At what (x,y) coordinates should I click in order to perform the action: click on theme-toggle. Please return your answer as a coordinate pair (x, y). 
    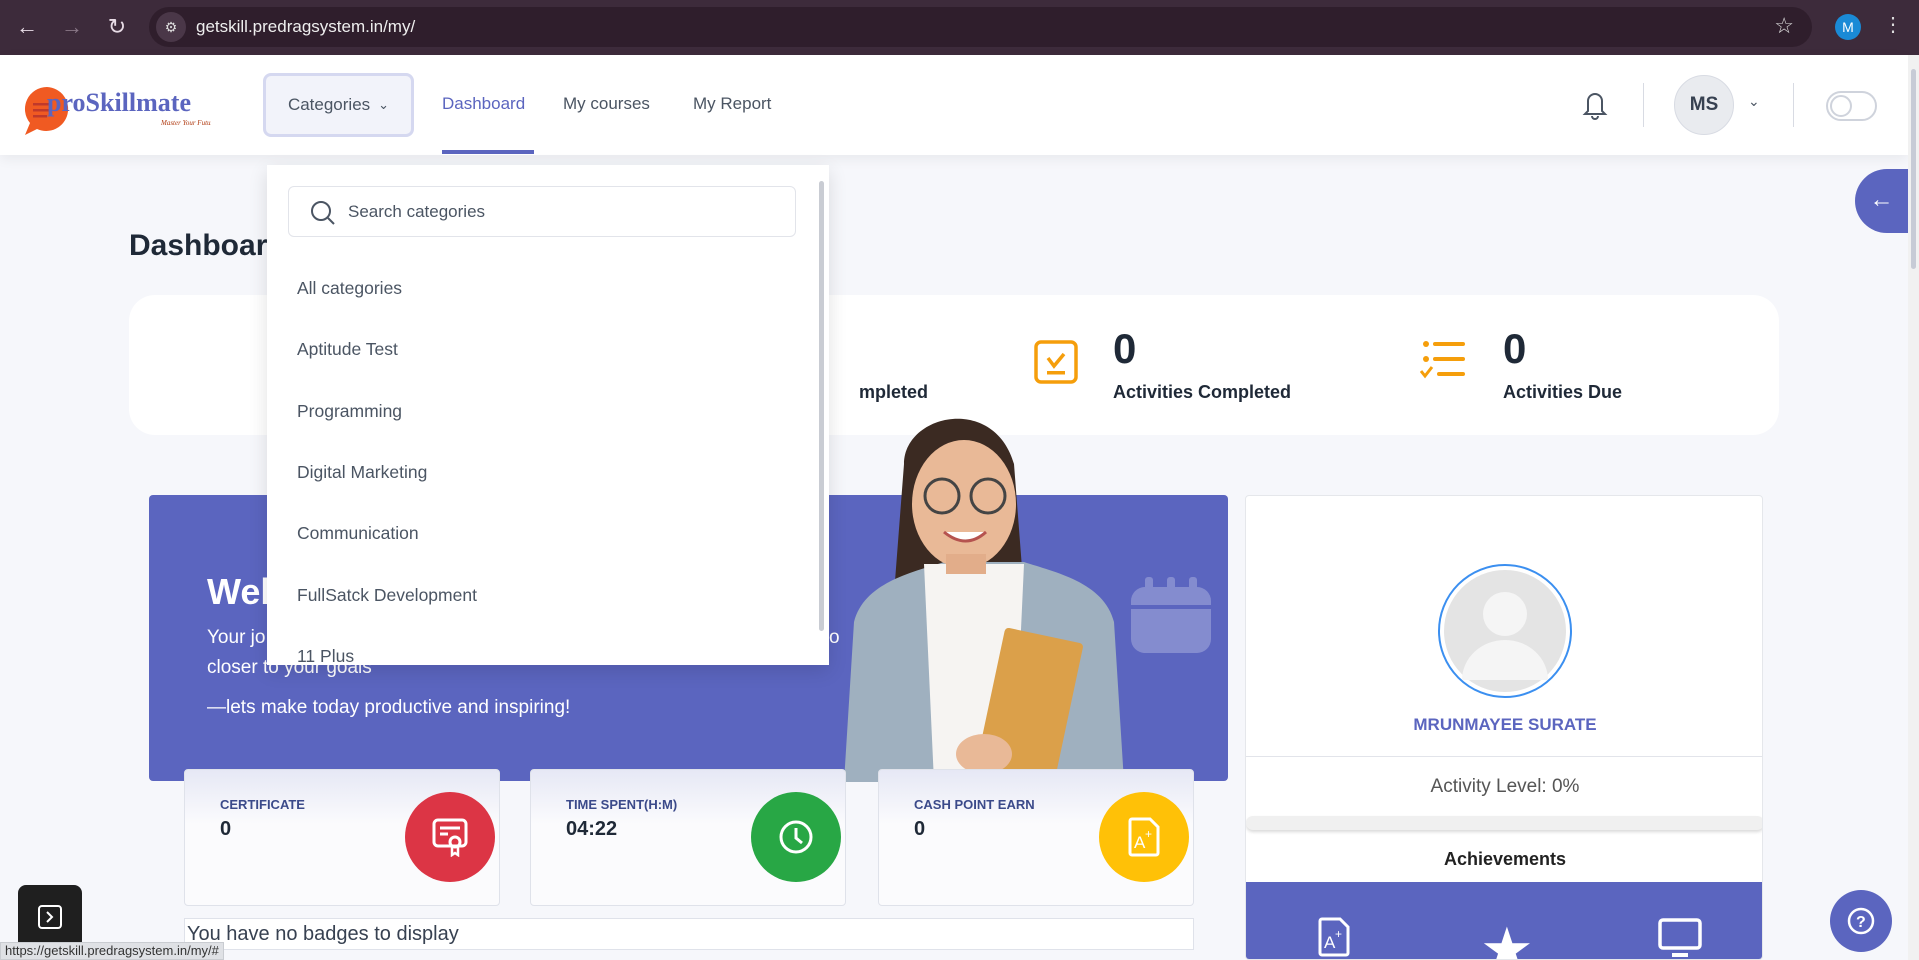
    Looking at the image, I should click on (1851, 106).